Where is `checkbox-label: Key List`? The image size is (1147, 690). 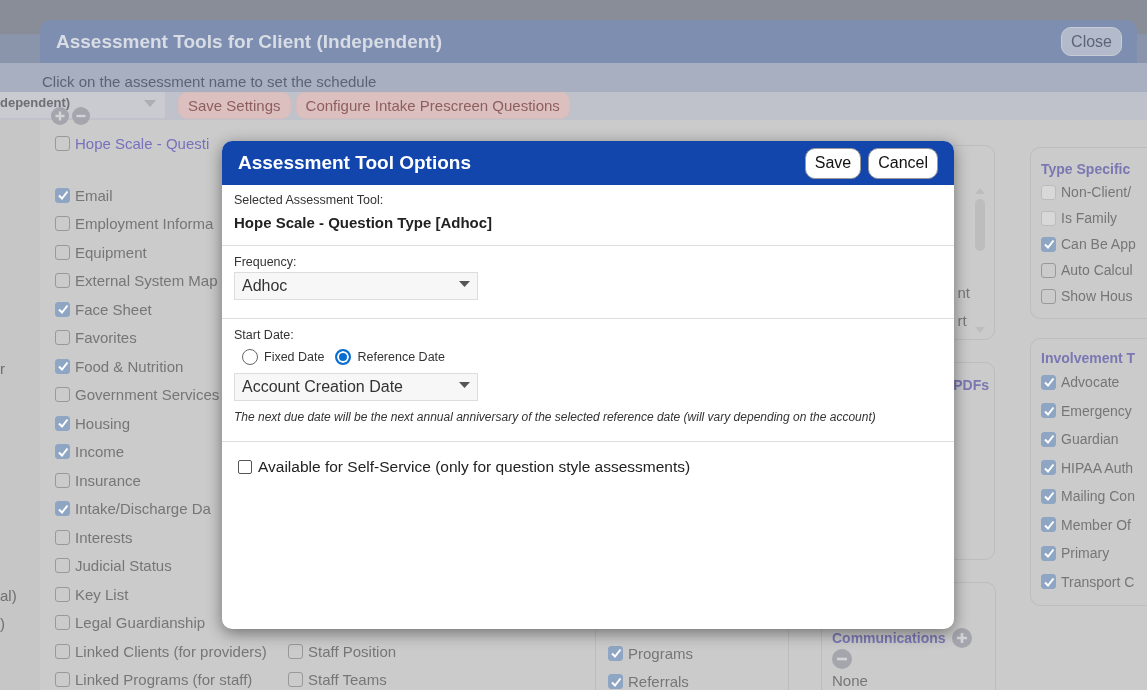 checkbox-label: Key List is located at coordinates (102, 594).